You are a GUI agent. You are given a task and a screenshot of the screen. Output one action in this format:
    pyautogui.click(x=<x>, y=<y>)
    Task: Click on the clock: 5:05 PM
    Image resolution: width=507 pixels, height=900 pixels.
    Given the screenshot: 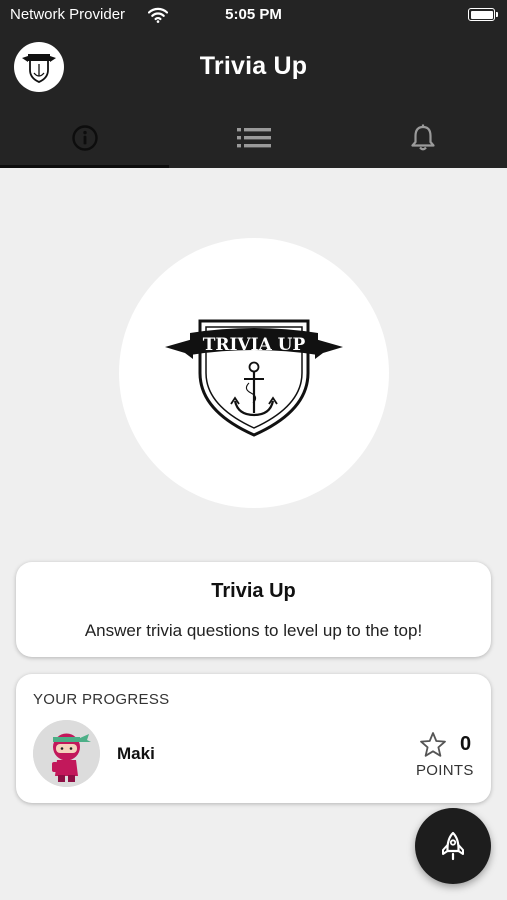 What is the action you would take?
    pyautogui.click(x=253, y=14)
    